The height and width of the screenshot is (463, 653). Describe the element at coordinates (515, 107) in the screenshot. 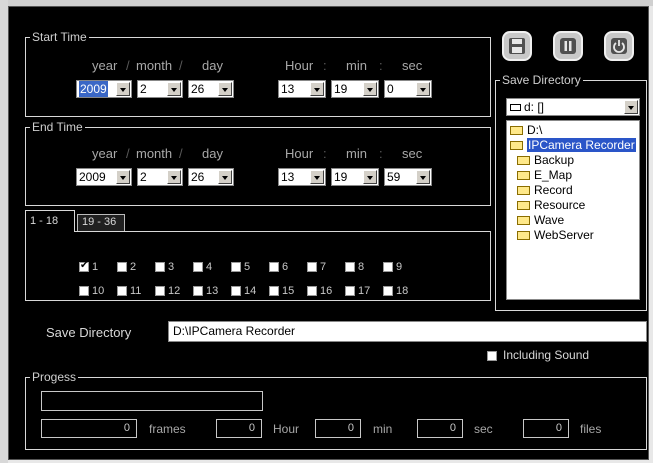

I see `drive-icon` at that location.